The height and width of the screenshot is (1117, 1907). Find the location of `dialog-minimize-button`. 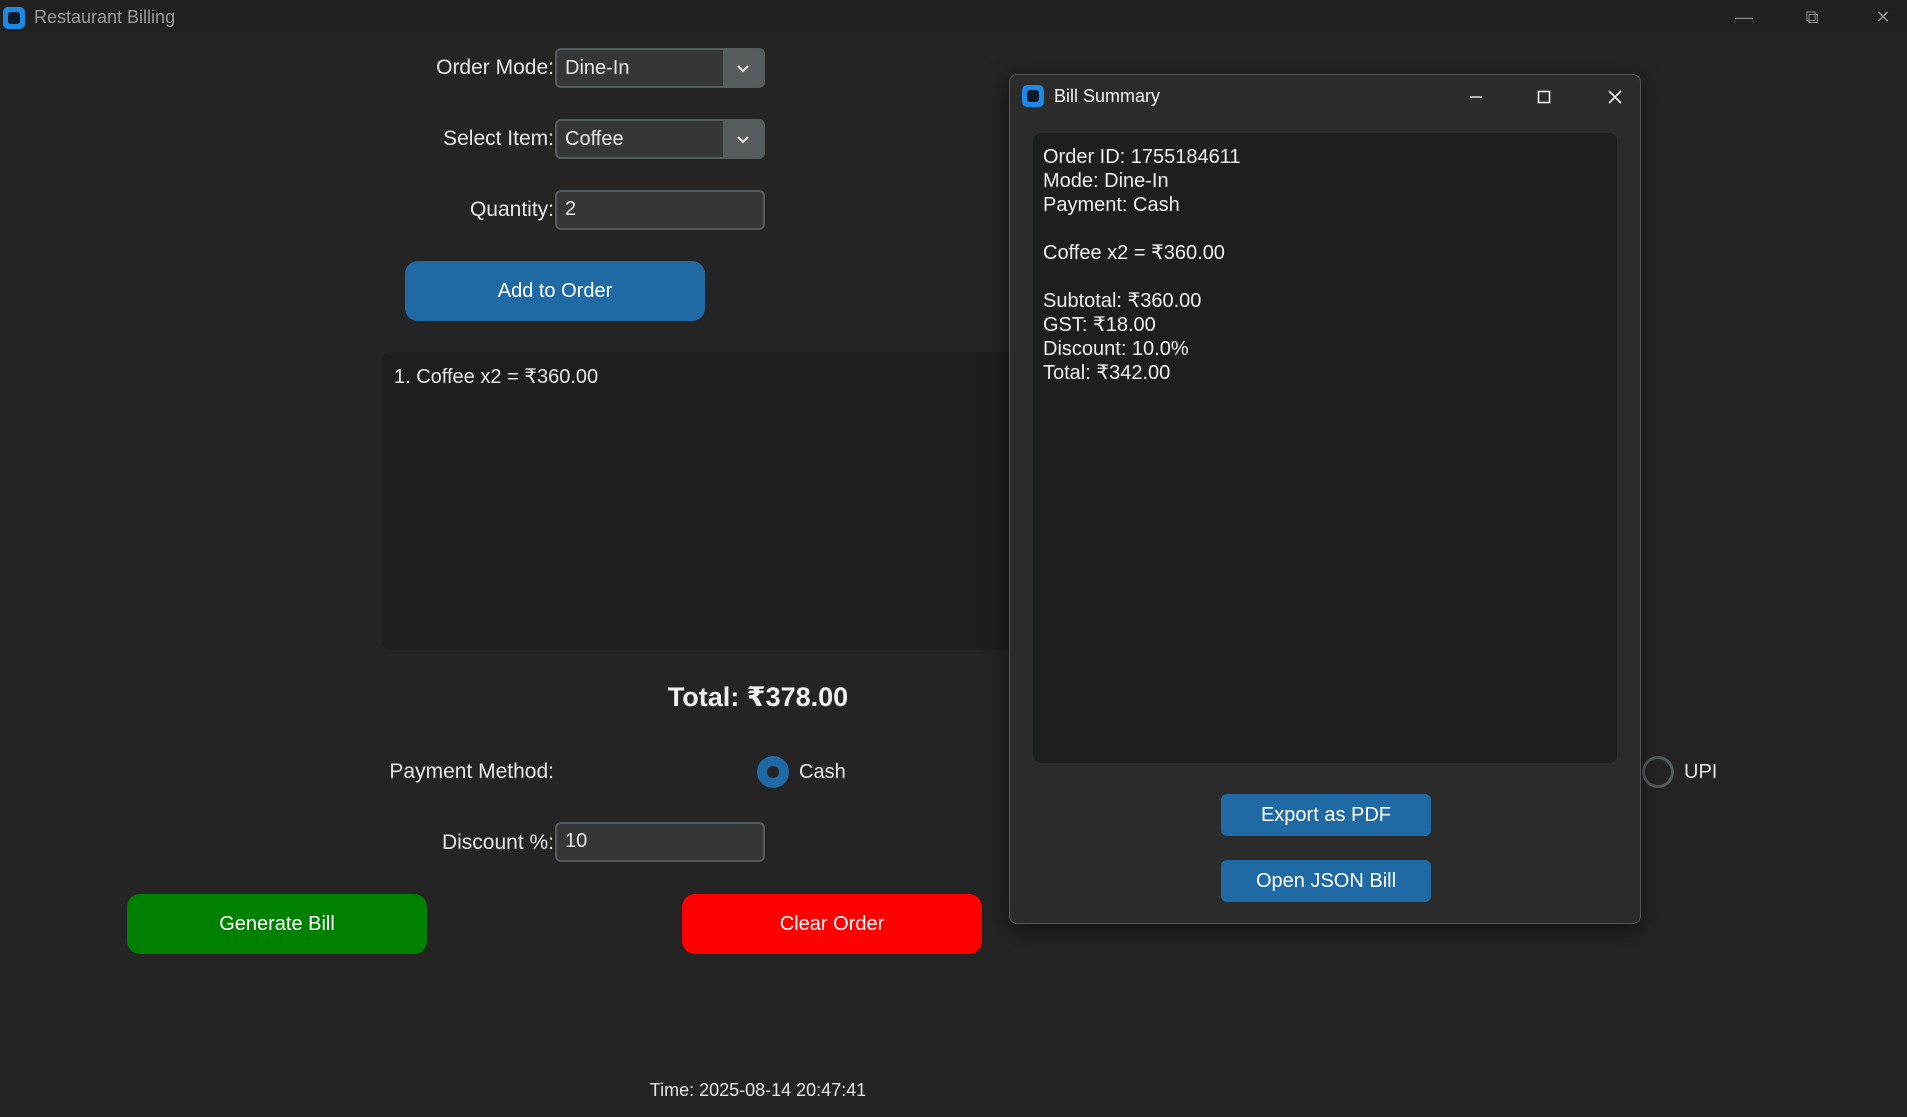

dialog-minimize-button is located at coordinates (1476, 97).